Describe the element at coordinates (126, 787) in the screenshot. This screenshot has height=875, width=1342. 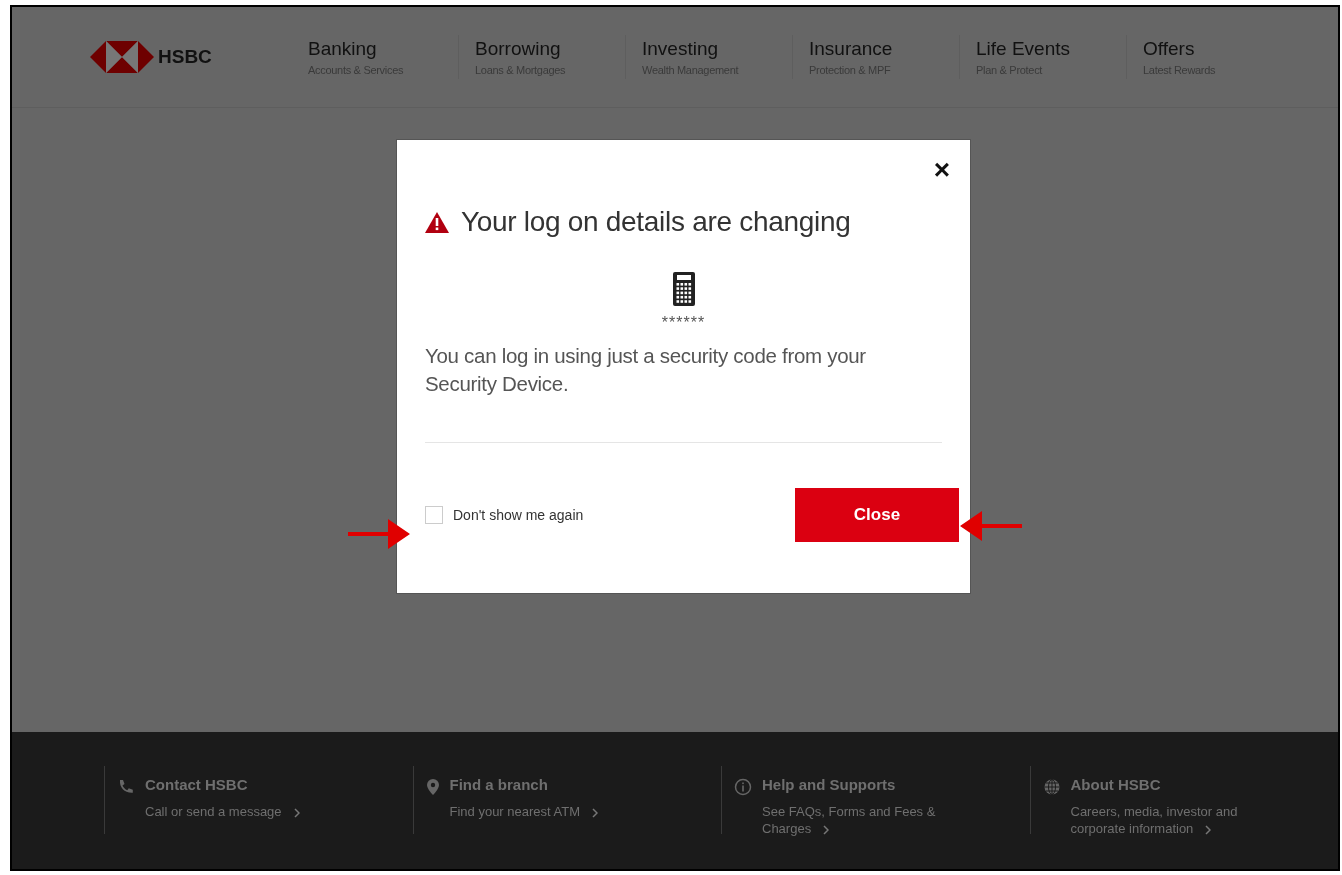
I see `phone-icon` at that location.